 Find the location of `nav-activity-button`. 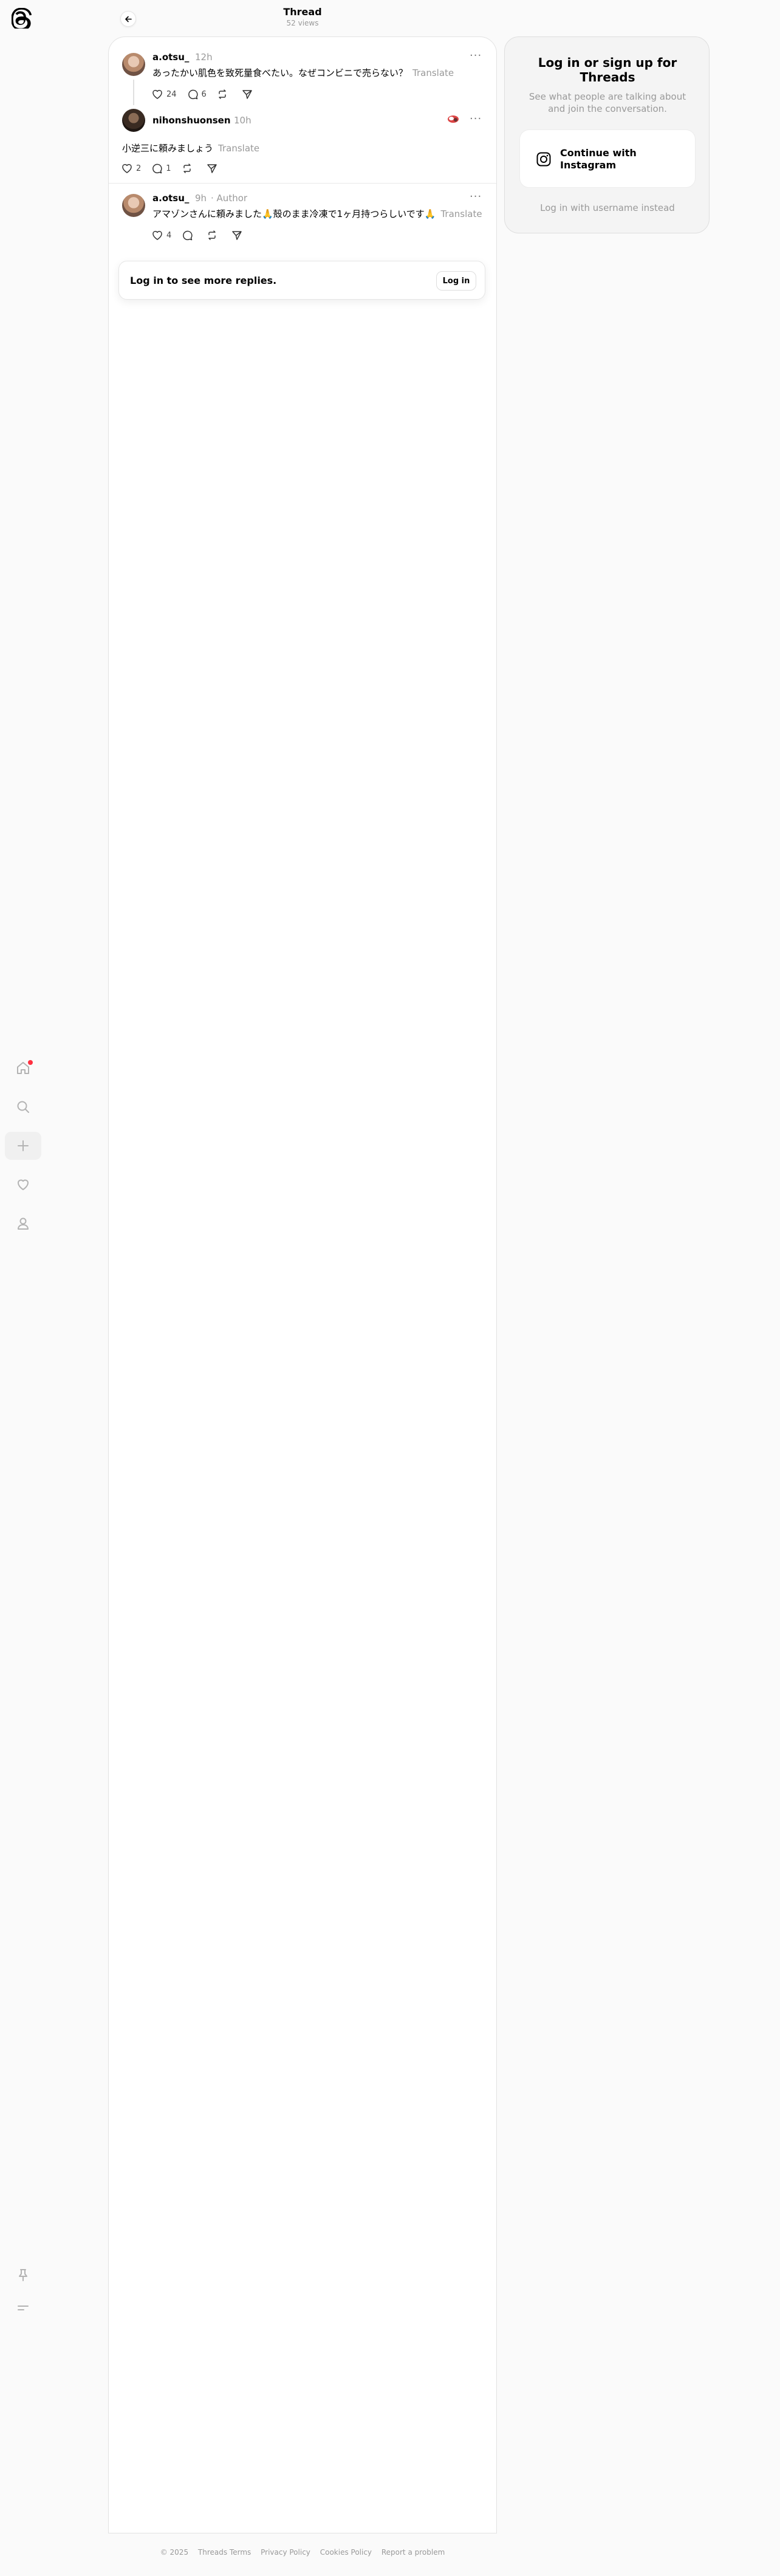

nav-activity-button is located at coordinates (23, 1185).